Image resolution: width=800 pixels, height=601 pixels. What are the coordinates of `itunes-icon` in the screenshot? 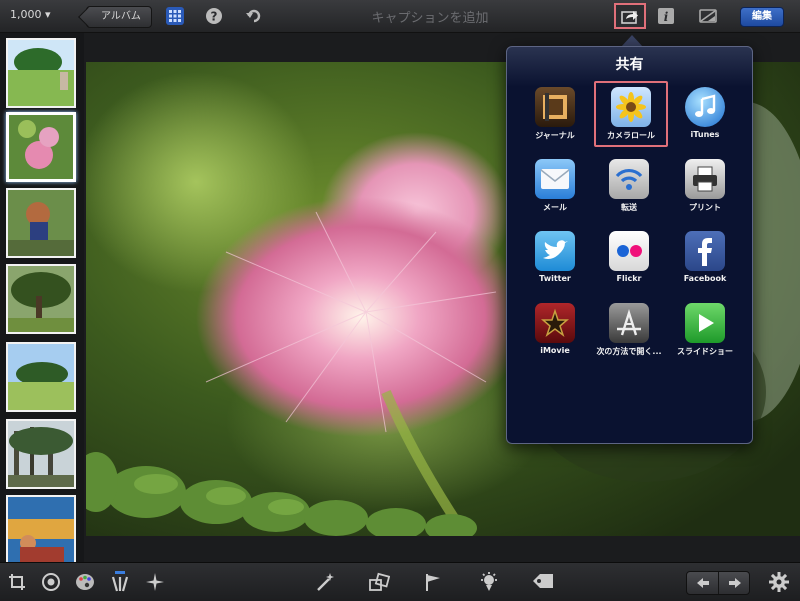 It's located at (705, 107).